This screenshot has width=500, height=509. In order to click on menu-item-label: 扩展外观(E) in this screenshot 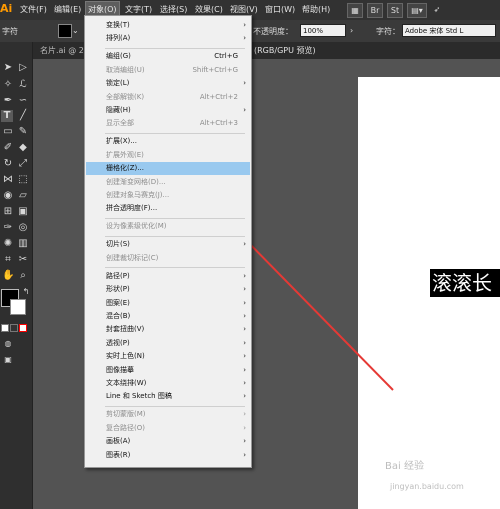, I will do `click(125, 154)`.